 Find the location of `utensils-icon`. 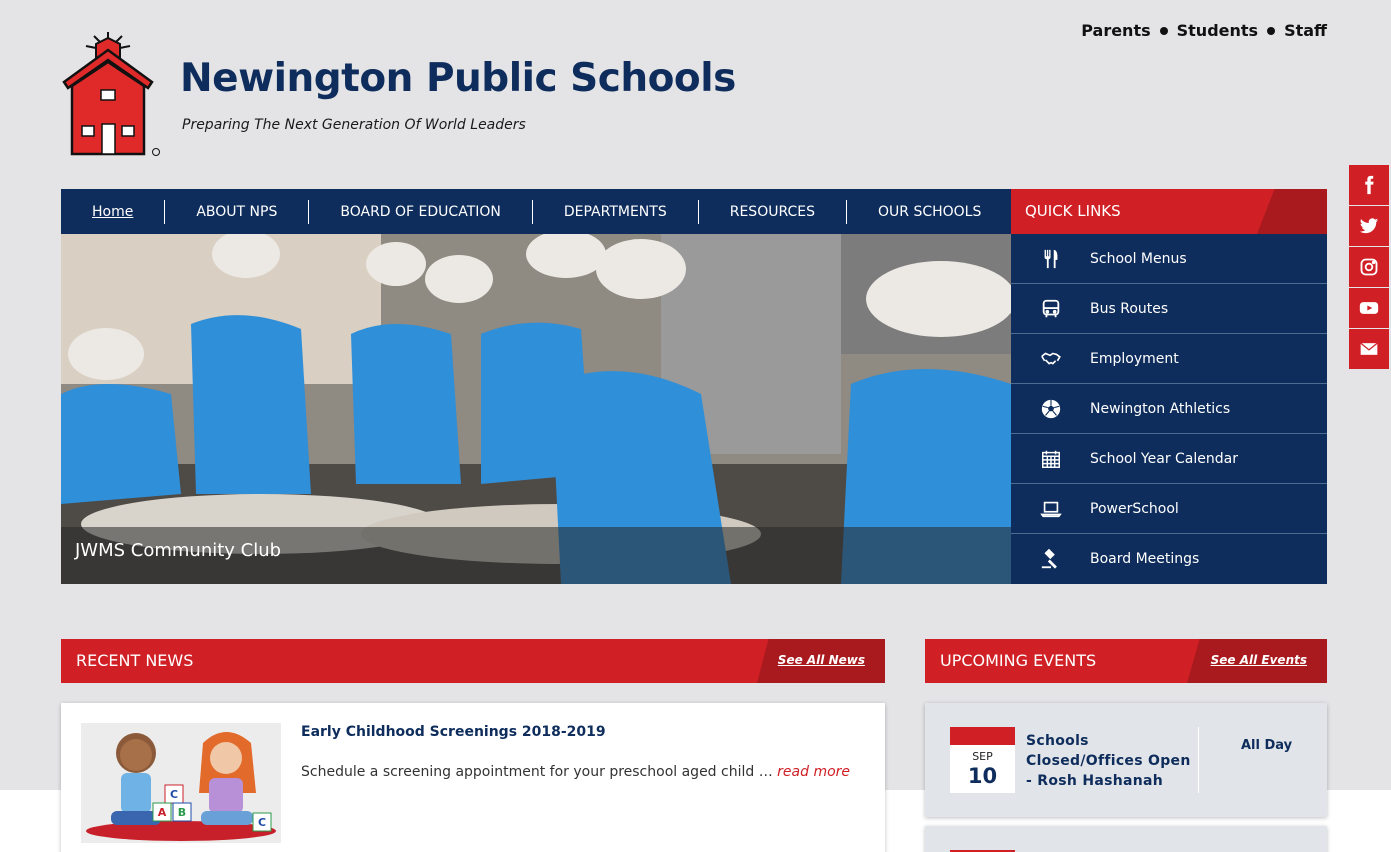

utensils-icon is located at coordinates (1050, 259).